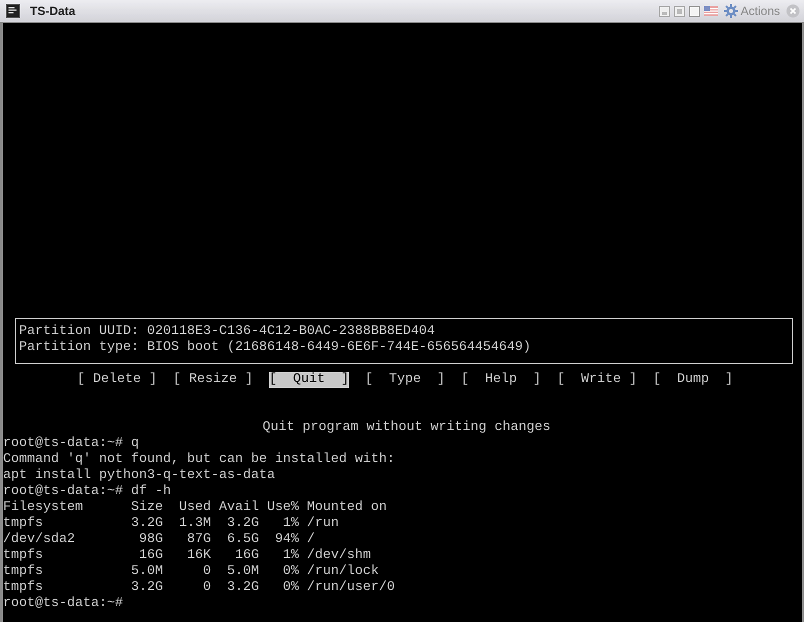 The width and height of the screenshot is (804, 622). What do you see at coordinates (694, 11) in the screenshot?
I see `maximize-icon` at bounding box center [694, 11].